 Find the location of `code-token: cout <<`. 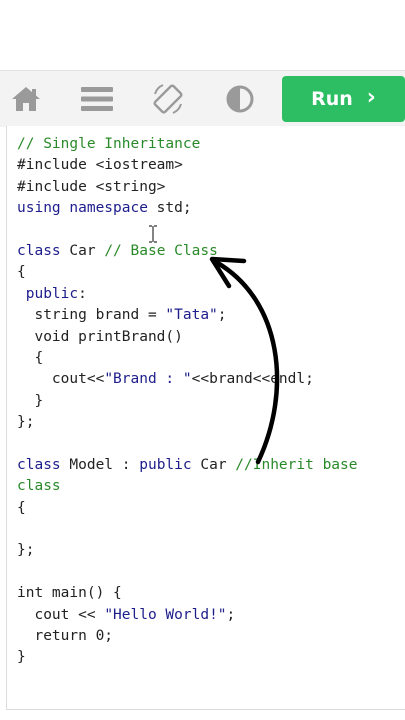

code-token: cout << is located at coordinates (61, 614).